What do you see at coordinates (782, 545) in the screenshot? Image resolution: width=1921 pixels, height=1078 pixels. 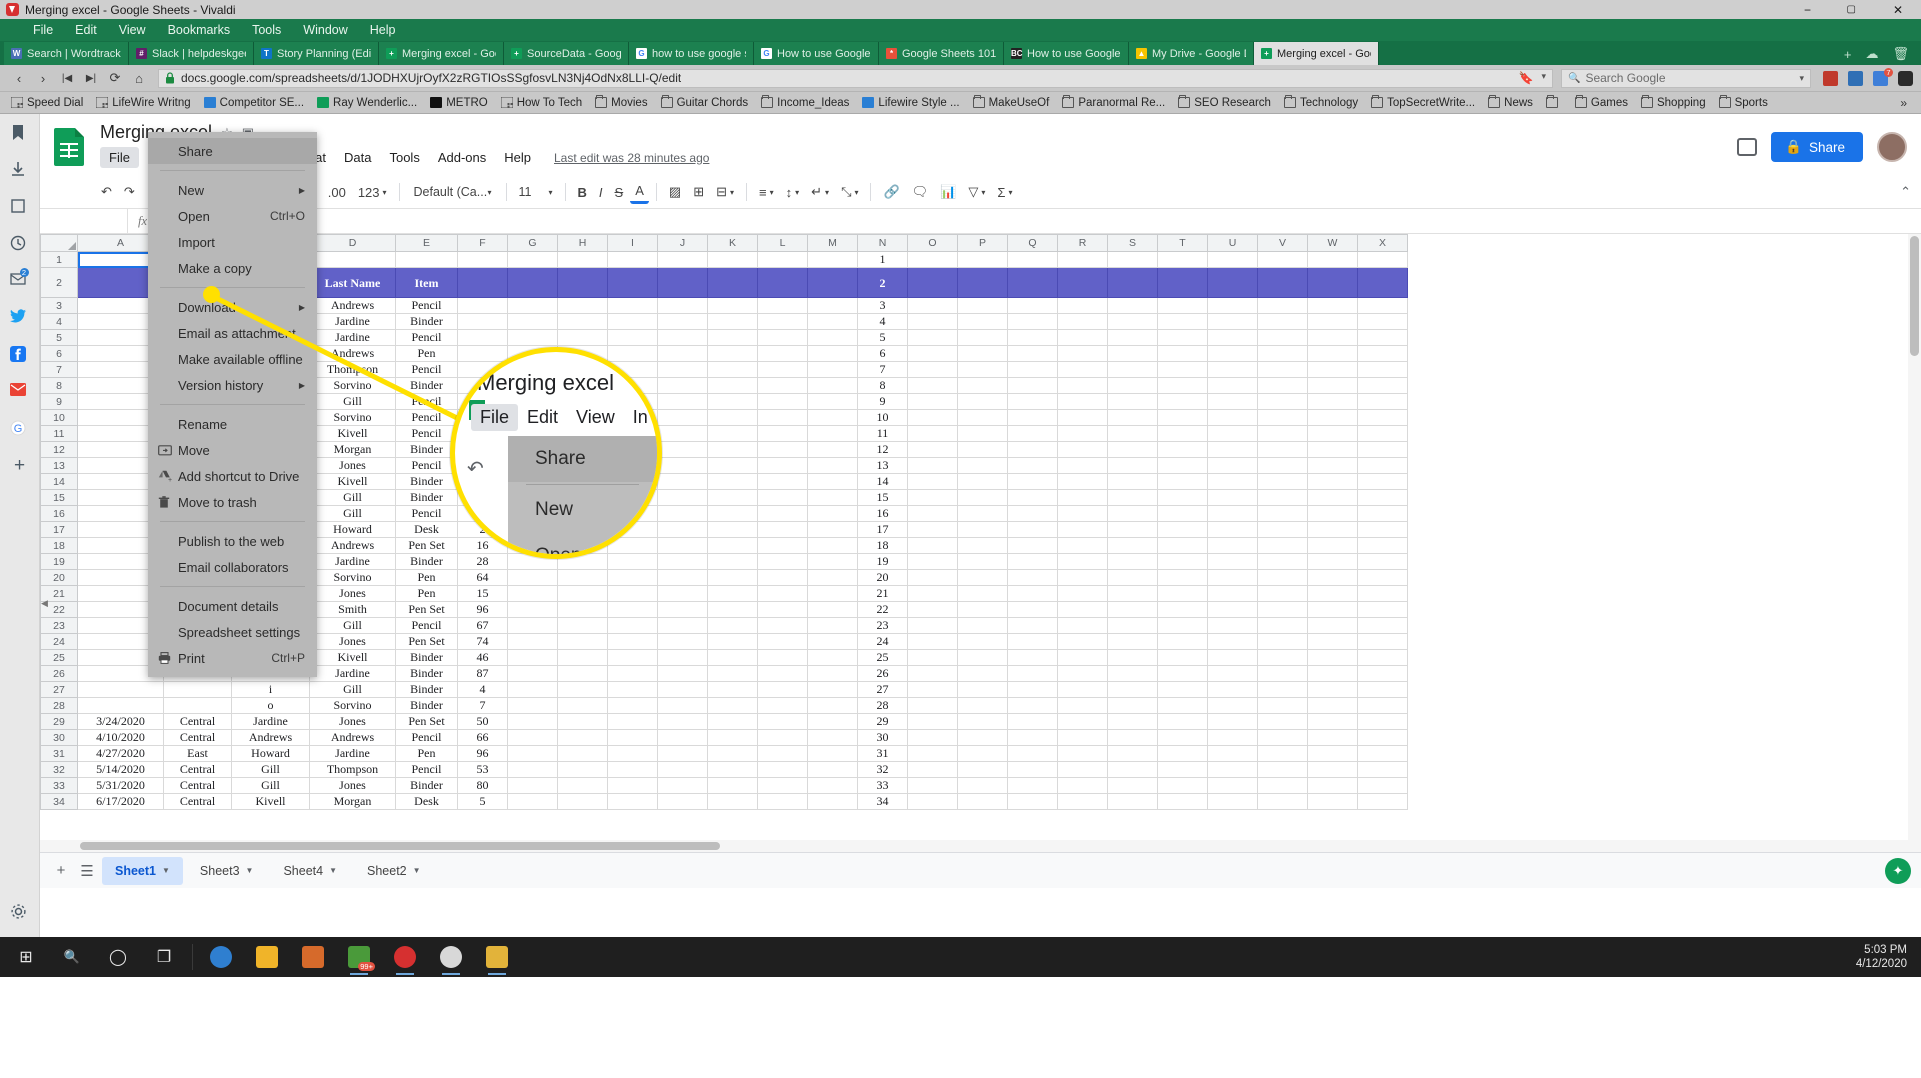 I see `cell-L18` at bounding box center [782, 545].